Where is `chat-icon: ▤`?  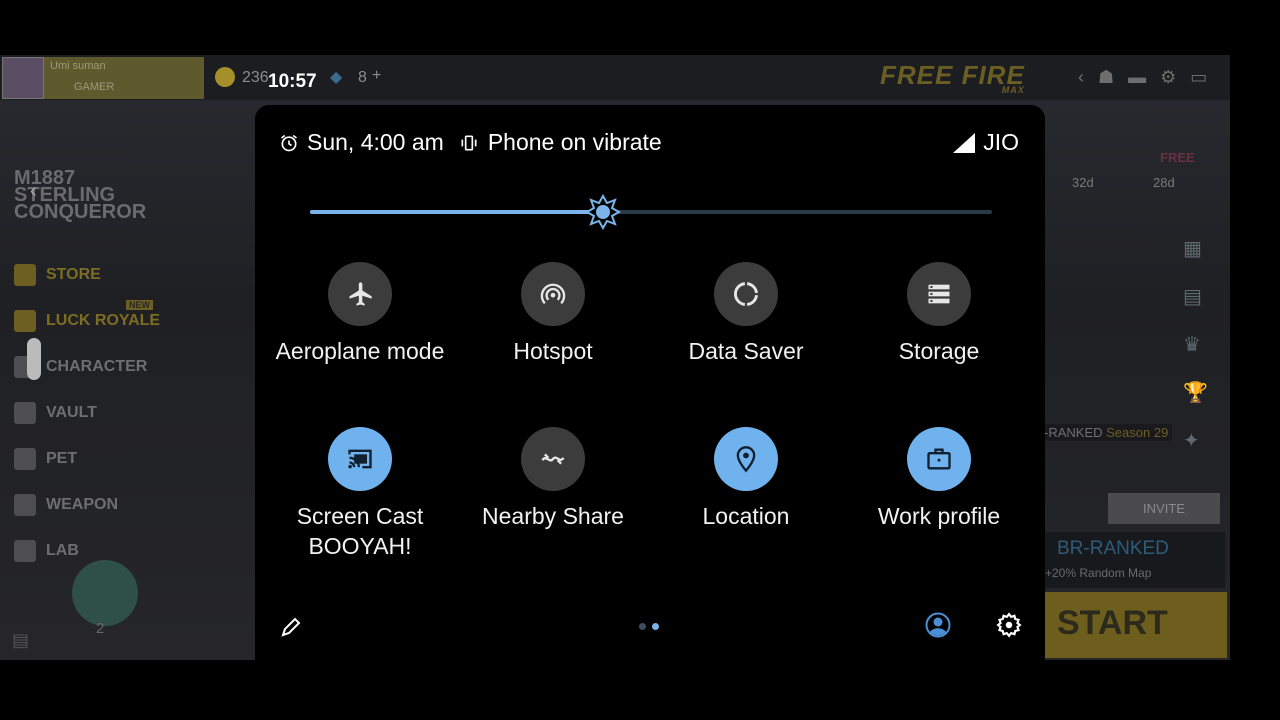
chat-icon: ▤ is located at coordinates (20, 640).